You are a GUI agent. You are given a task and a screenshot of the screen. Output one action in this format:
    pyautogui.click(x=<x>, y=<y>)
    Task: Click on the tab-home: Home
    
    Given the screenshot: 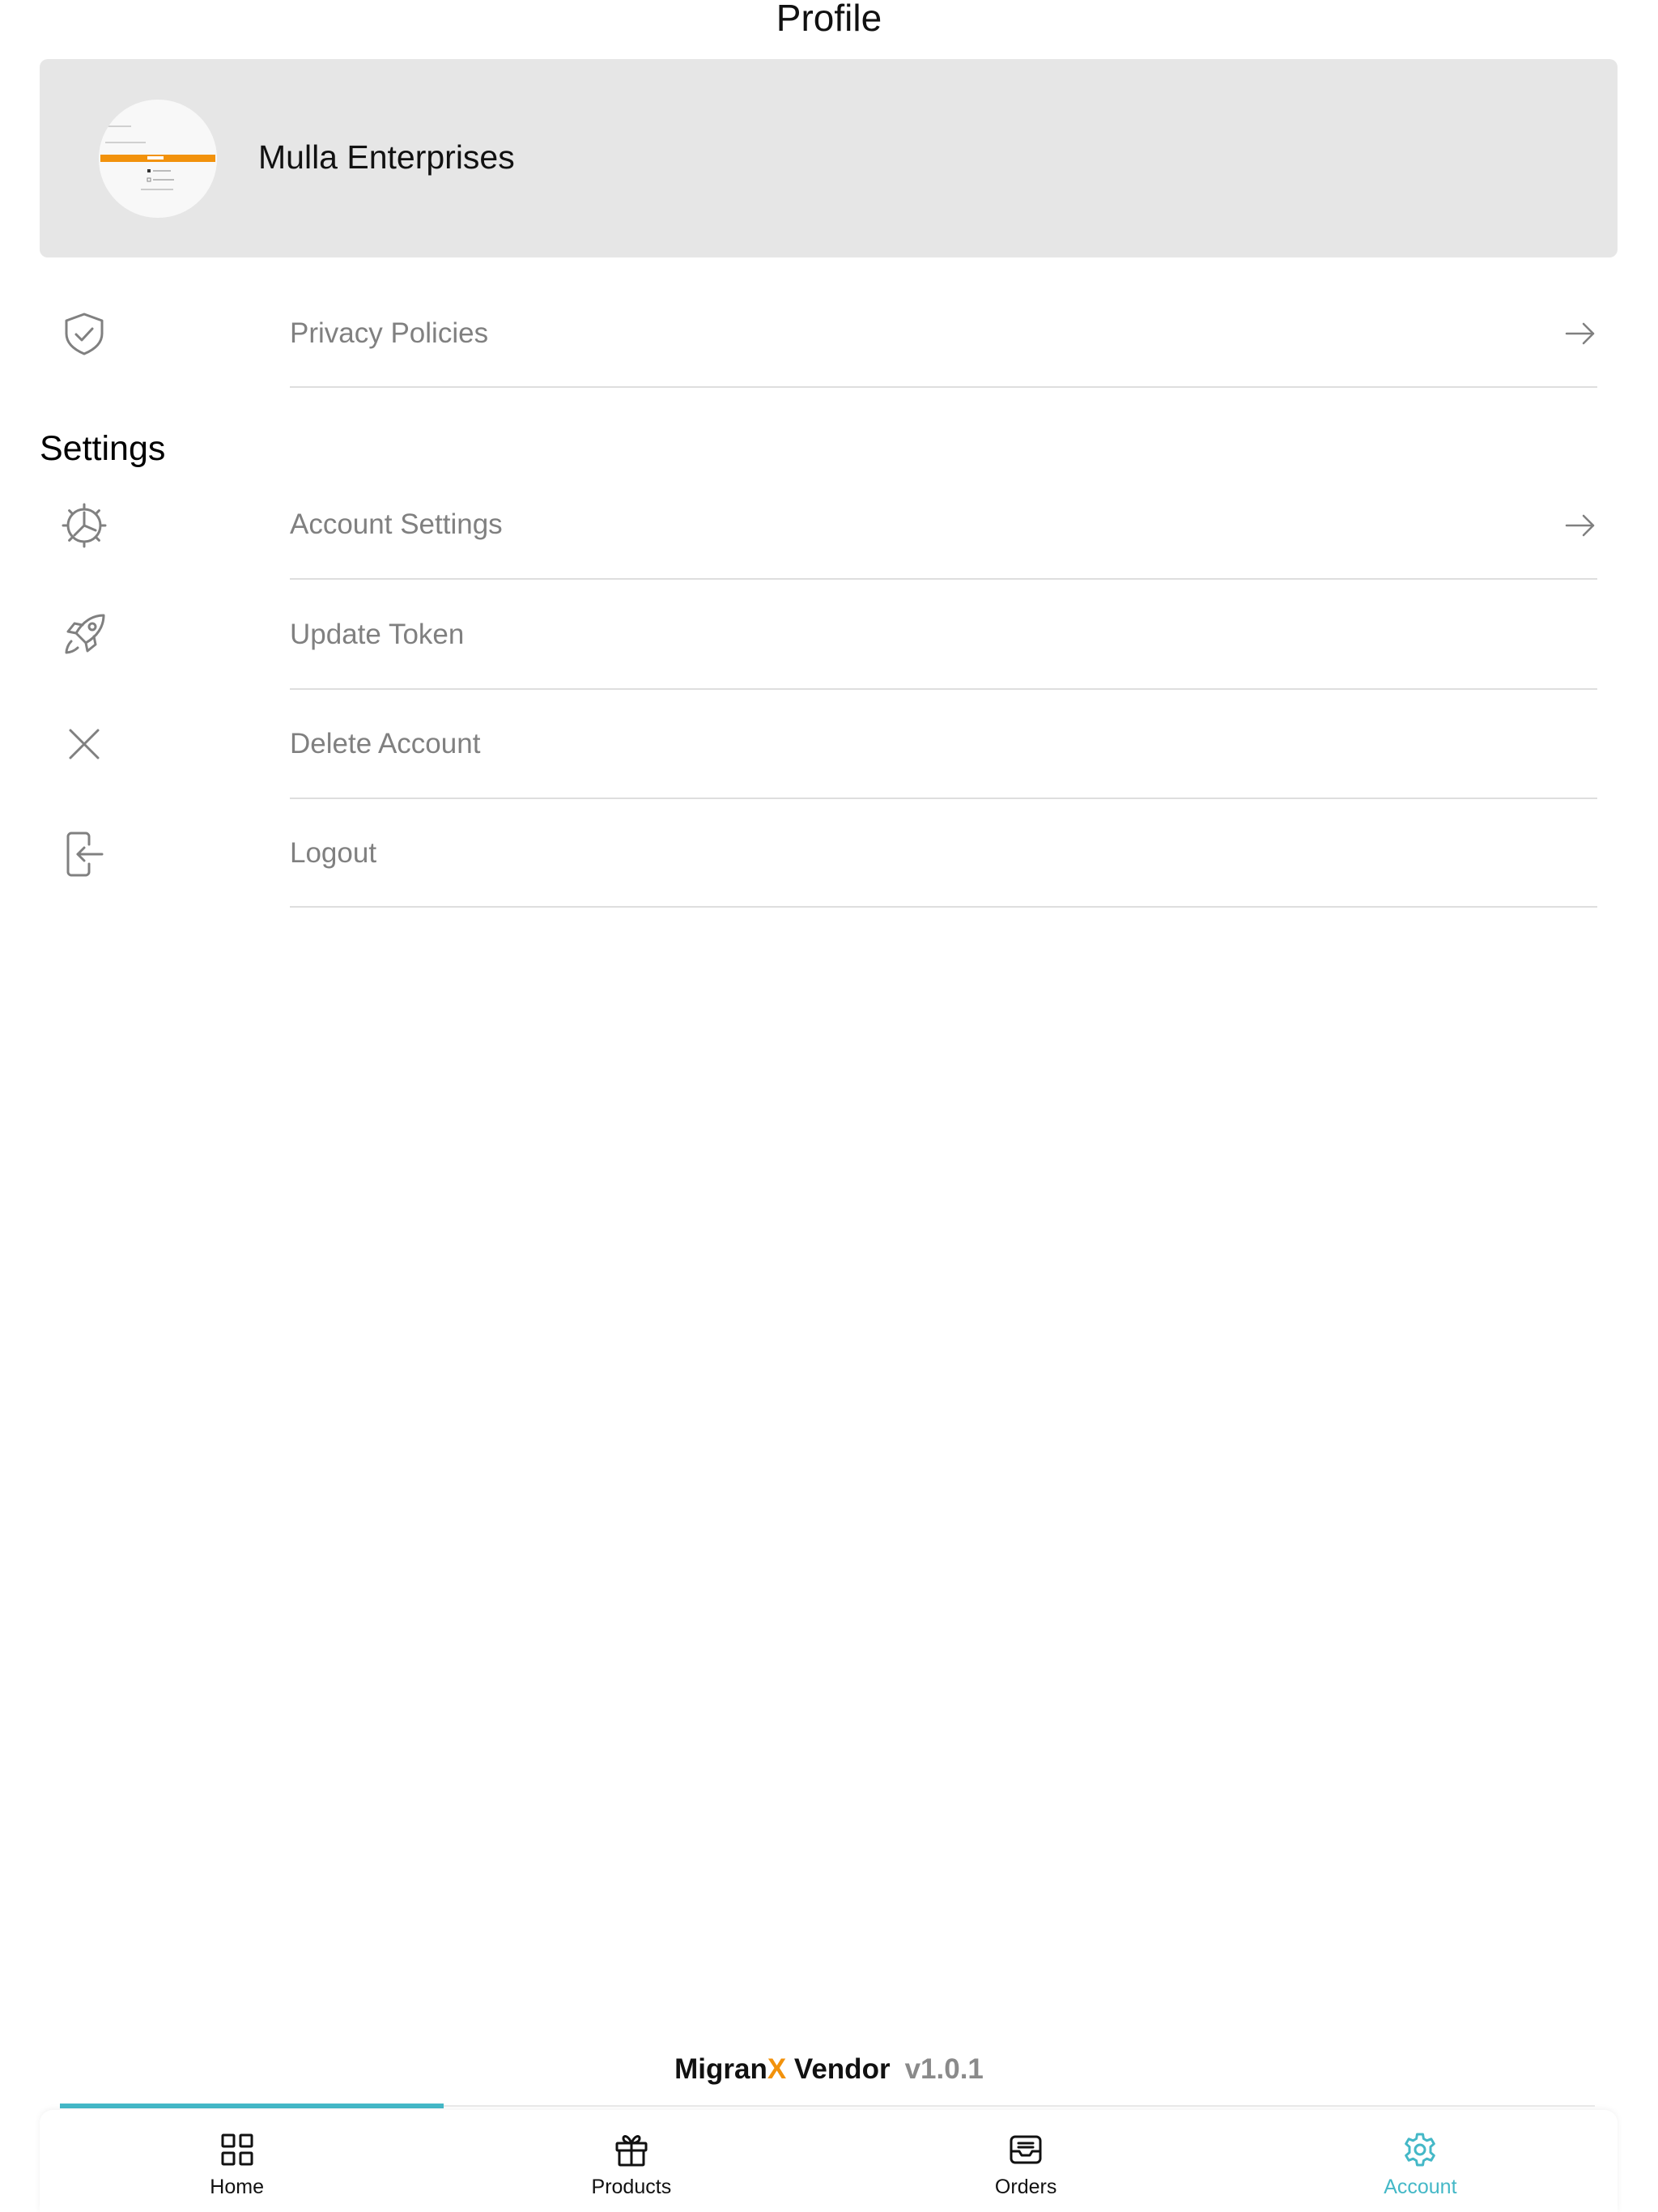 What is the action you would take?
    pyautogui.click(x=237, y=2161)
    